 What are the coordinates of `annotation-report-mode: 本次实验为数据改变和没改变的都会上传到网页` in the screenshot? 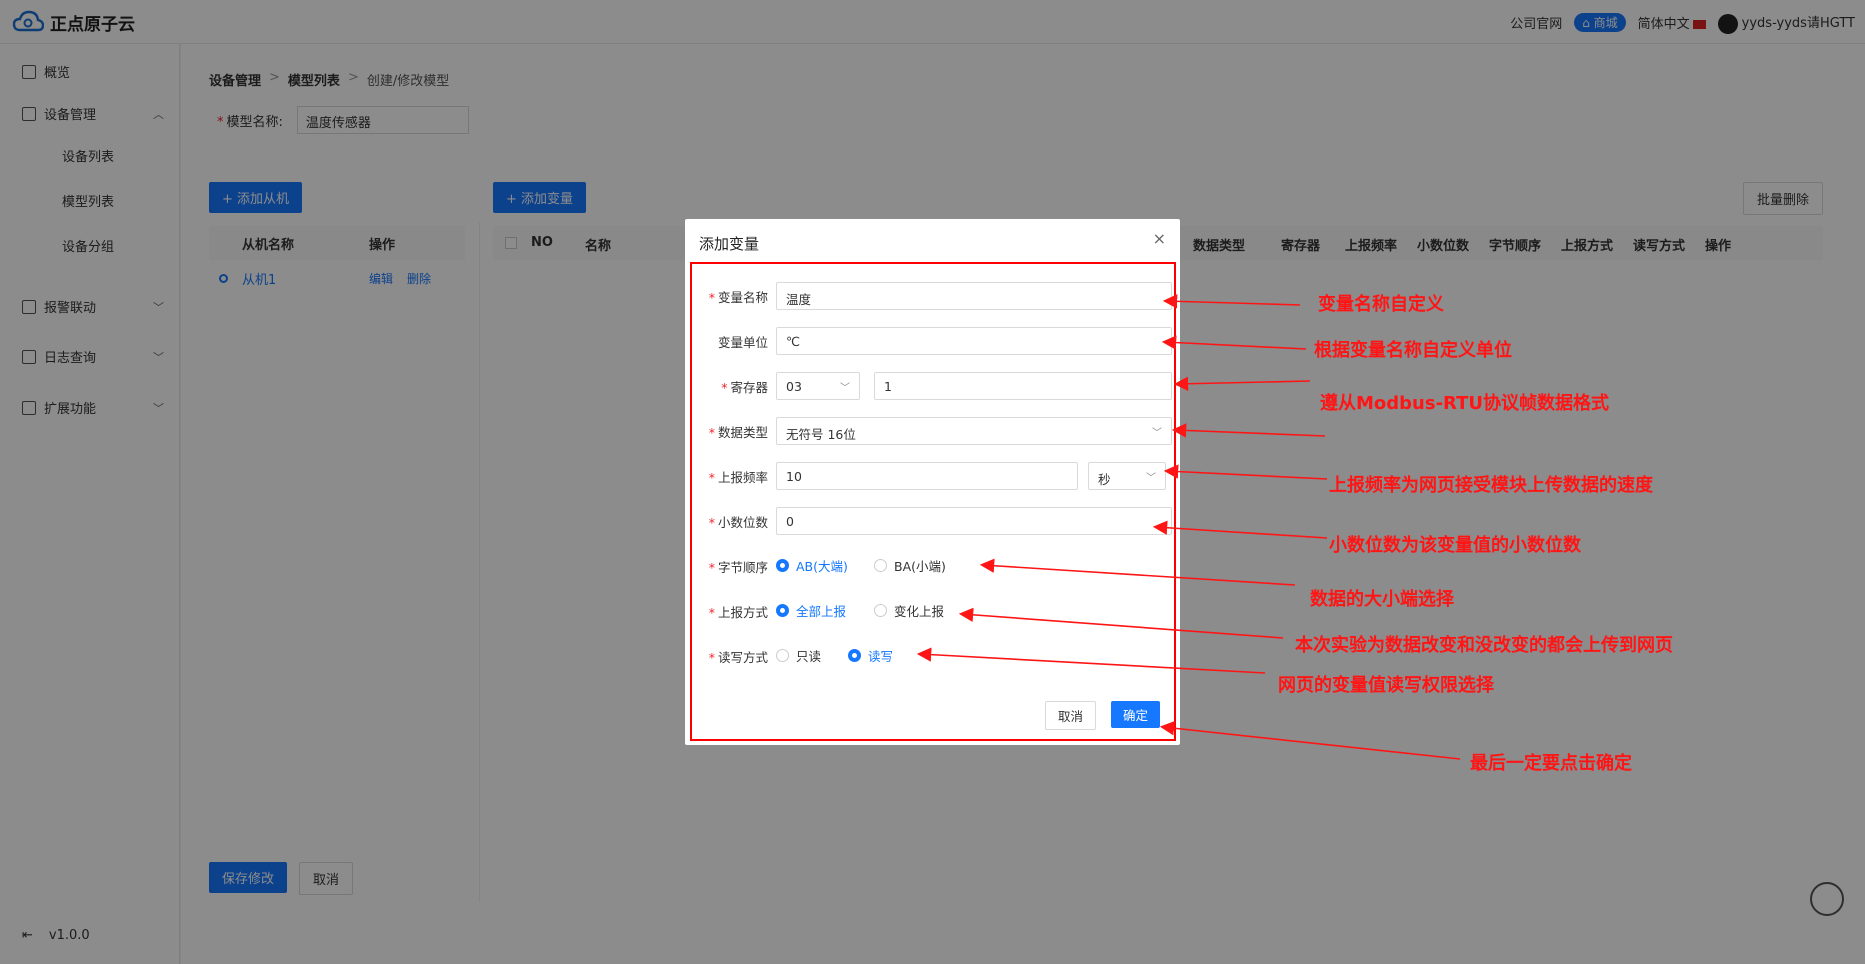 It's located at (1484, 645).